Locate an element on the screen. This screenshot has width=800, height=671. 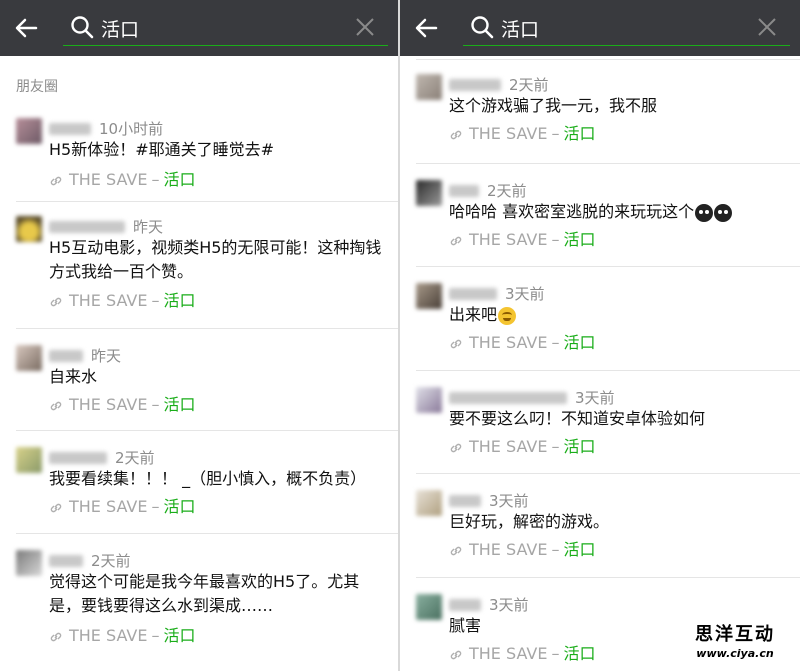
feed-item: 3天前 巨好玩，解密的游戏。 THE SAVE – 活口 is located at coordinates (608, 526).